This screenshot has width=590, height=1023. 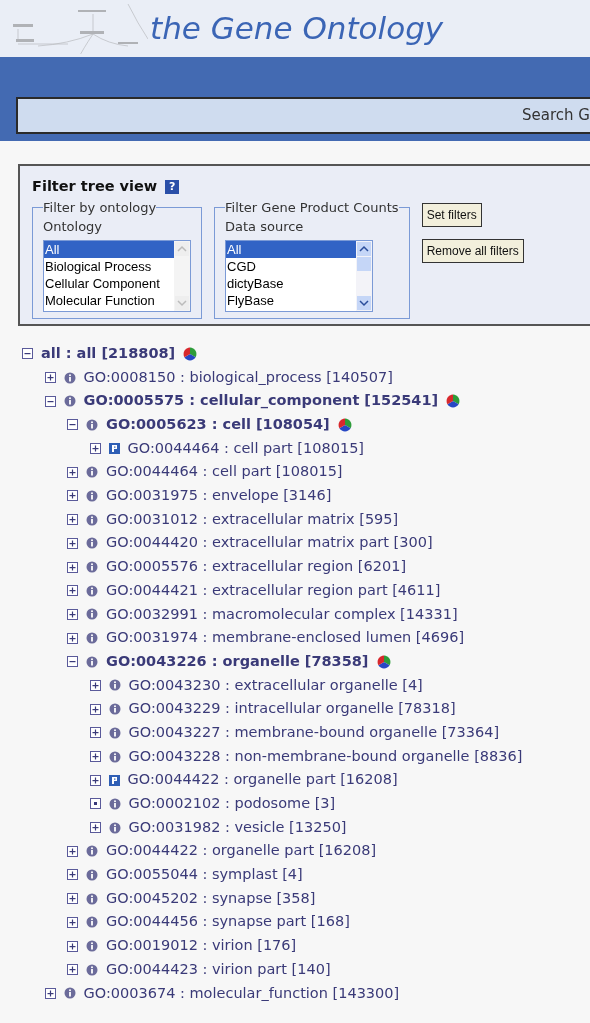 What do you see at coordinates (241, 993) in the screenshot?
I see `term-link: GO:0003674 : molecular_function [143300]` at bounding box center [241, 993].